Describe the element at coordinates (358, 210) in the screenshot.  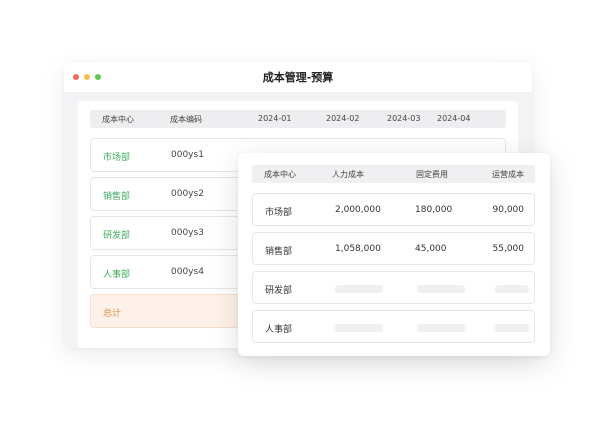
I see `labor-cost-value: 2,000,000` at that location.